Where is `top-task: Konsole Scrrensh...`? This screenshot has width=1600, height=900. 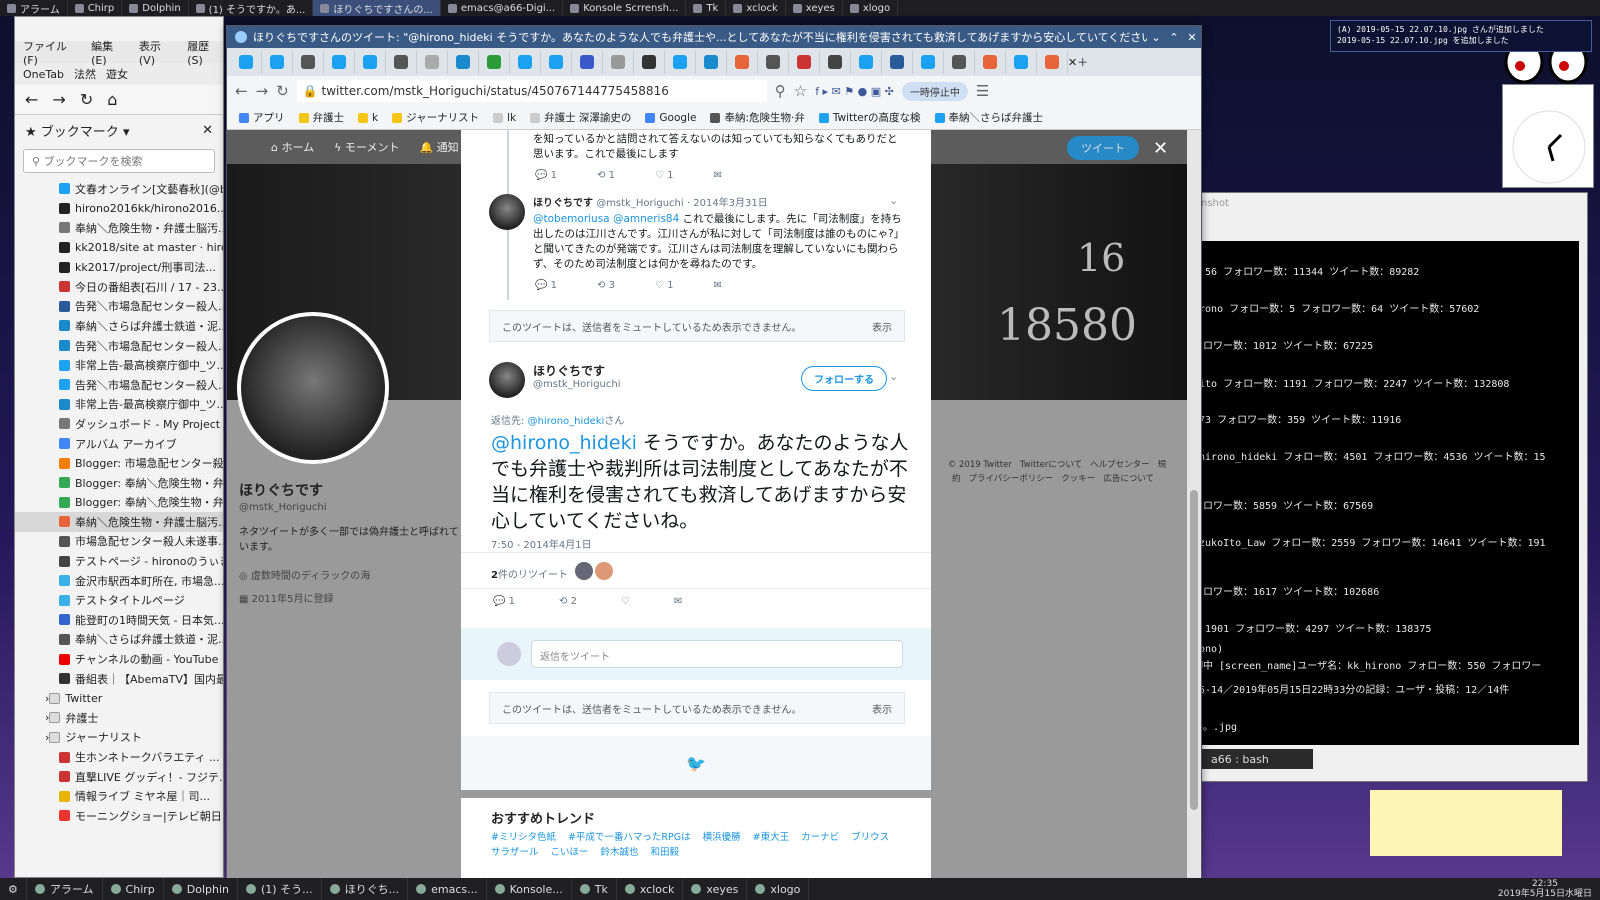 top-task: Konsole Scrrensh... is located at coordinates (625, 8).